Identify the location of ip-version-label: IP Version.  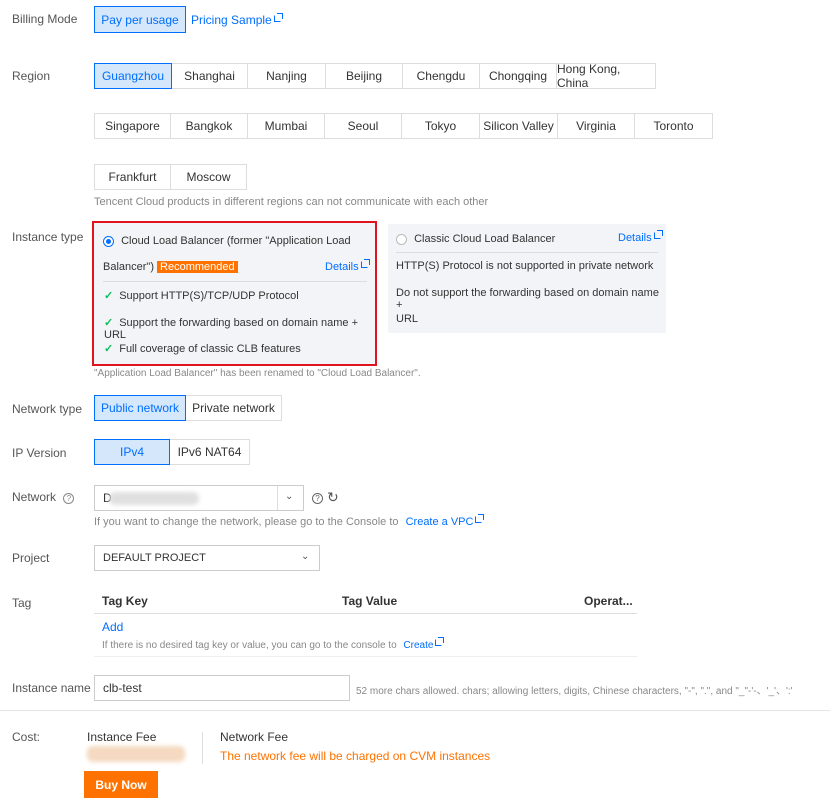
(39, 453).